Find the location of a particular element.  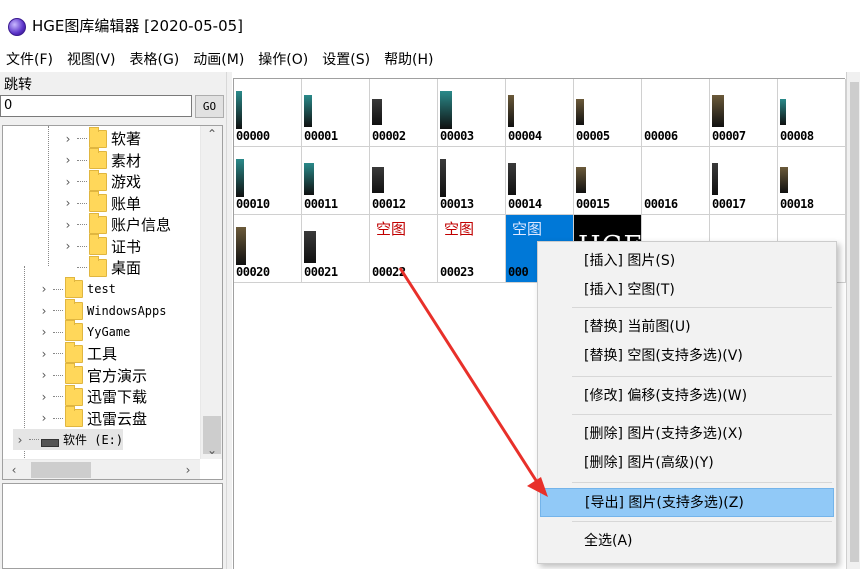

menu-table: 表格(G) is located at coordinates (156, 60).